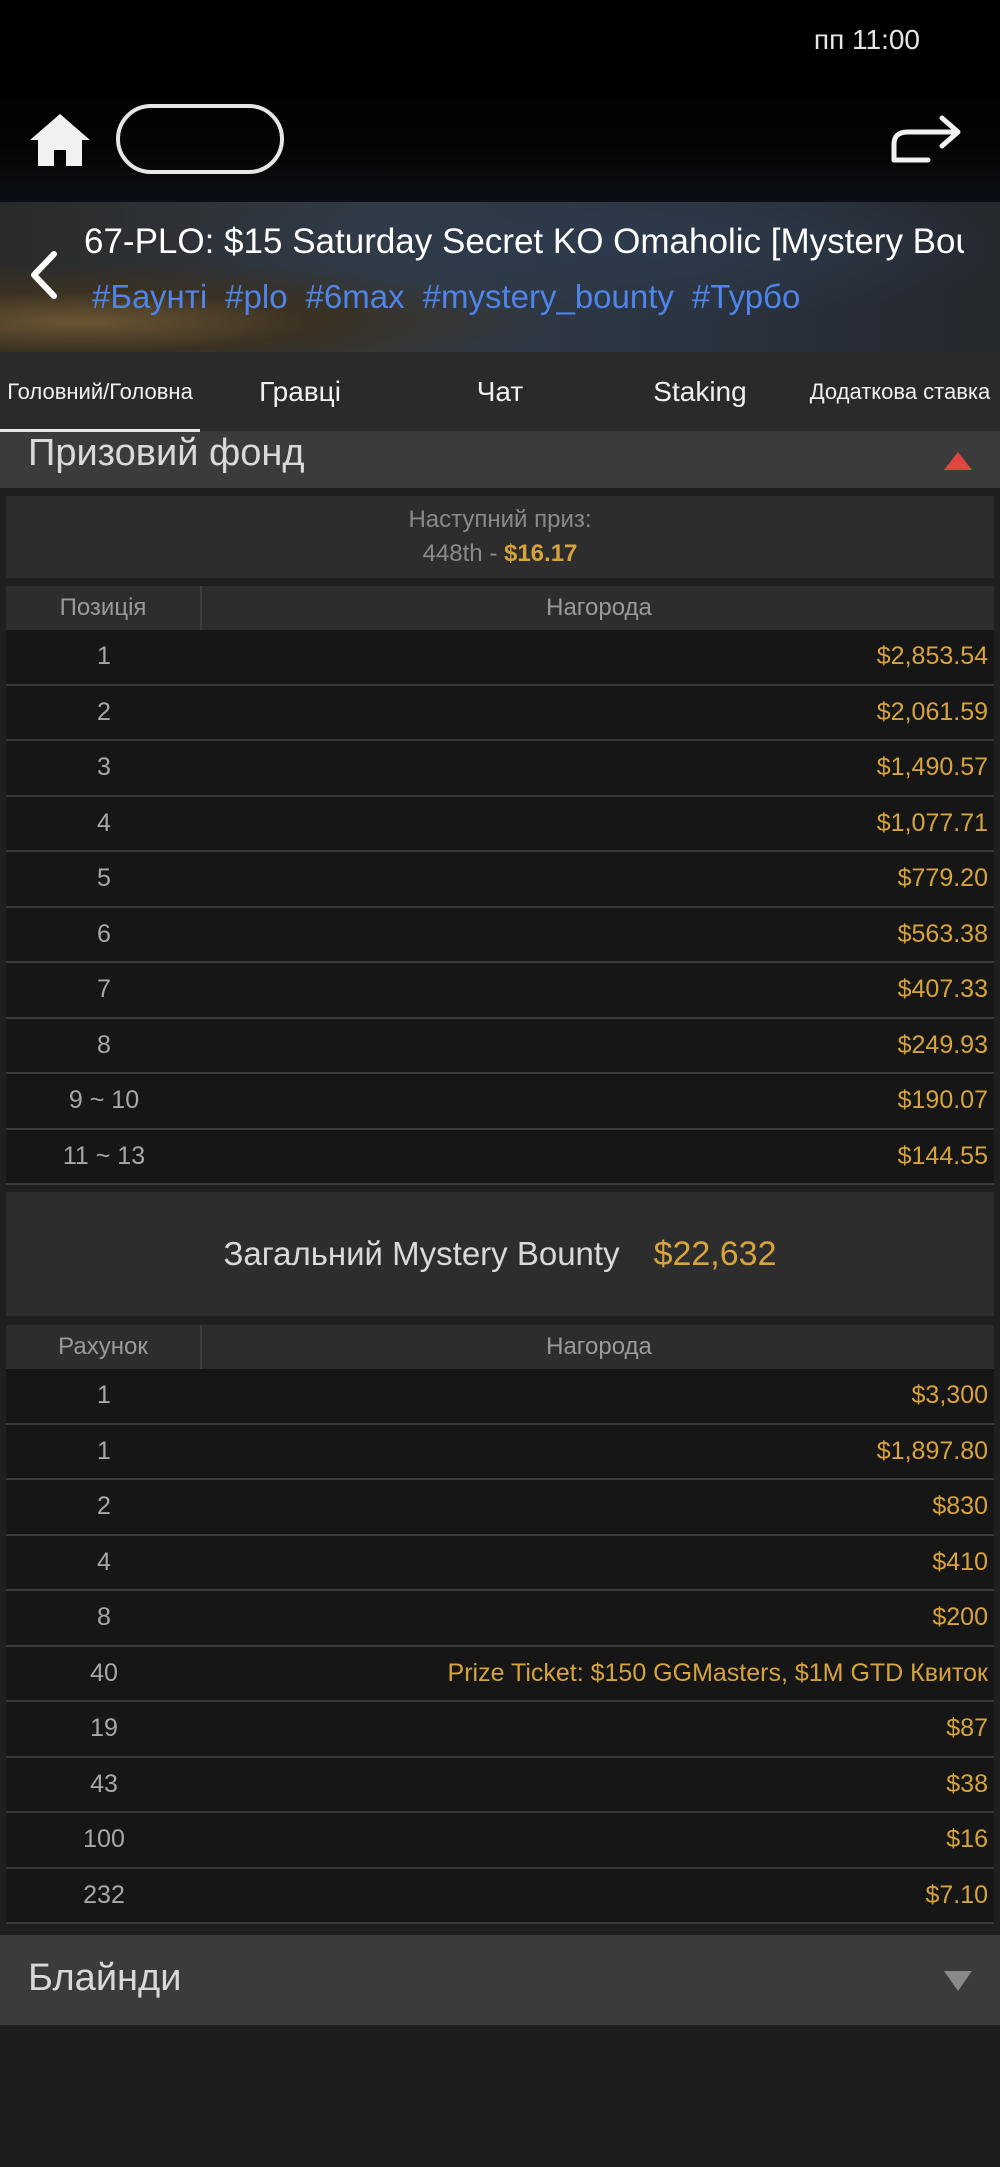  I want to click on tab-side-bet: Додаткова ставка, so click(900, 392).